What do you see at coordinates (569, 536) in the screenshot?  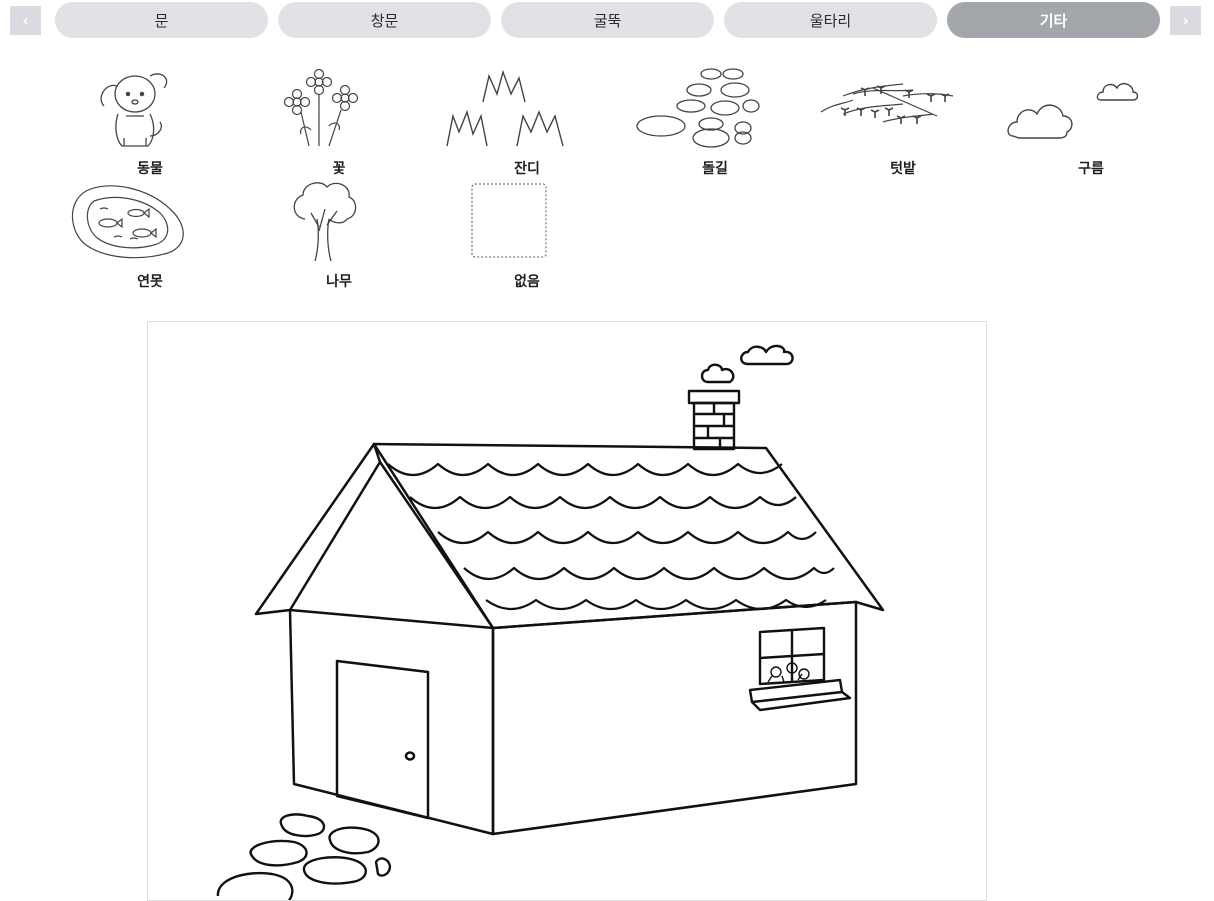 I see `roof-icon` at bounding box center [569, 536].